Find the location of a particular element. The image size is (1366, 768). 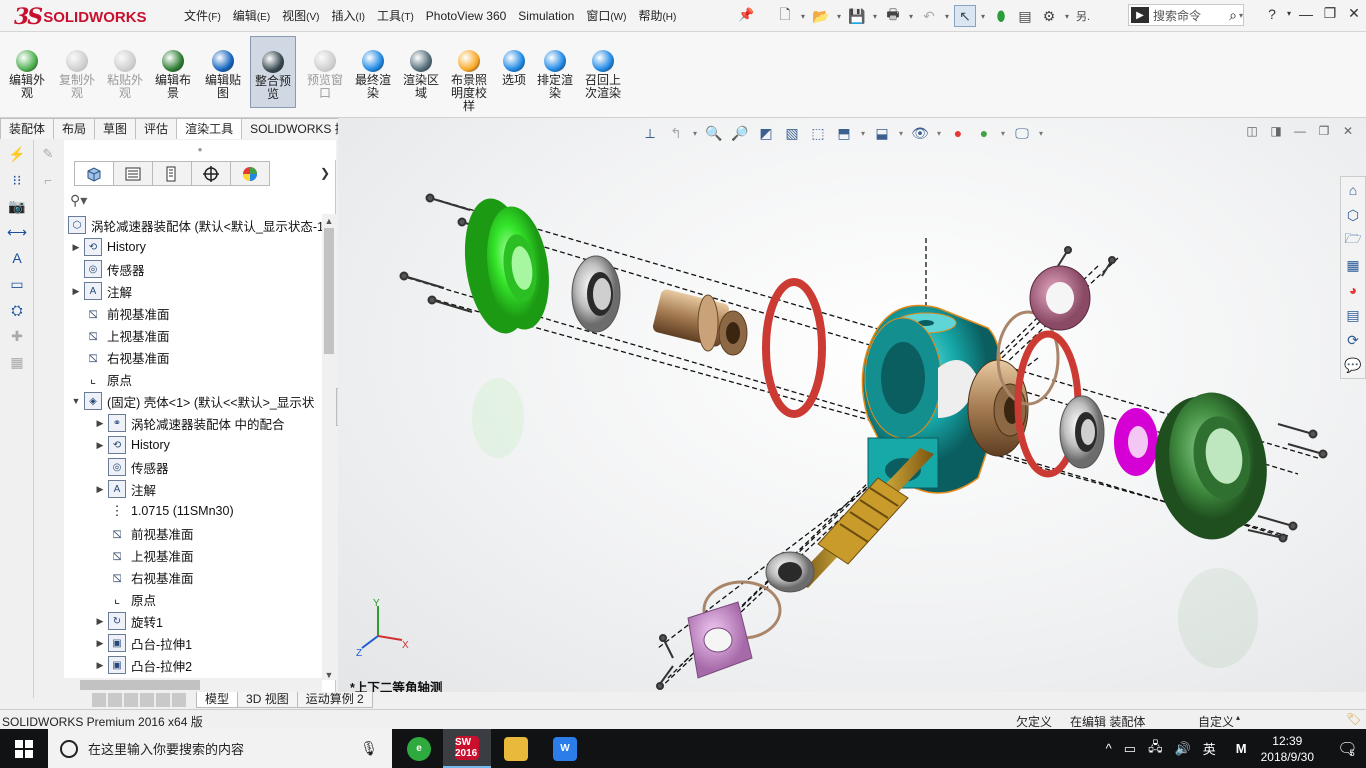

split-view-icon: ◫ is located at coordinates (1252, 131).